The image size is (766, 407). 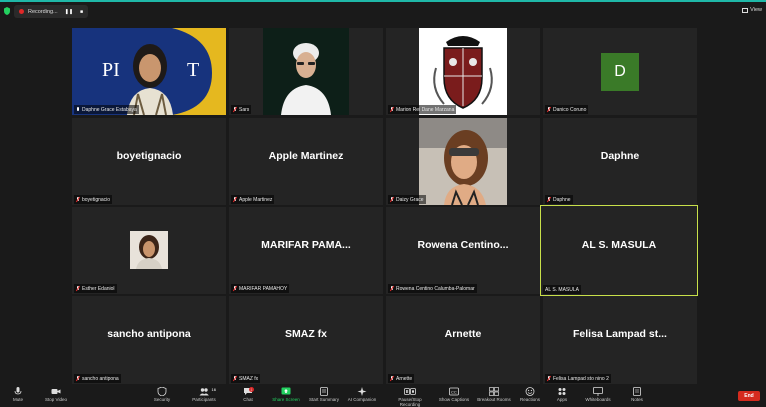 I want to click on show-captions-button: CC Show Captions, so click(x=454, y=394).